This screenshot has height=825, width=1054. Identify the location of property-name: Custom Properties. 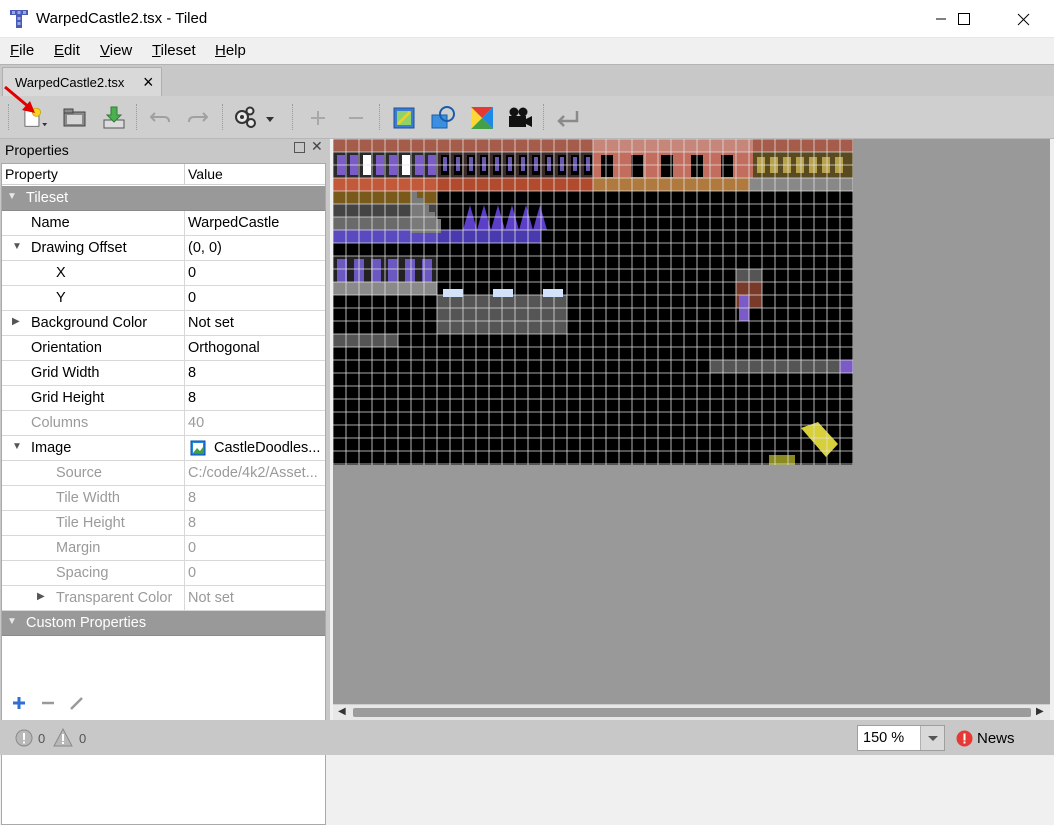
(86, 623).